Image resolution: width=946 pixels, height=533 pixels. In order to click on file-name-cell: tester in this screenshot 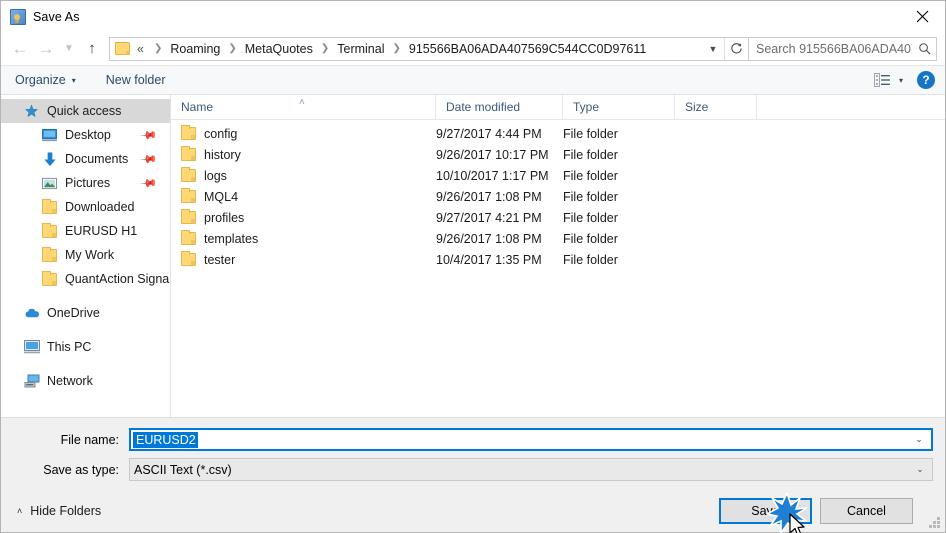, I will do `click(303, 259)`.